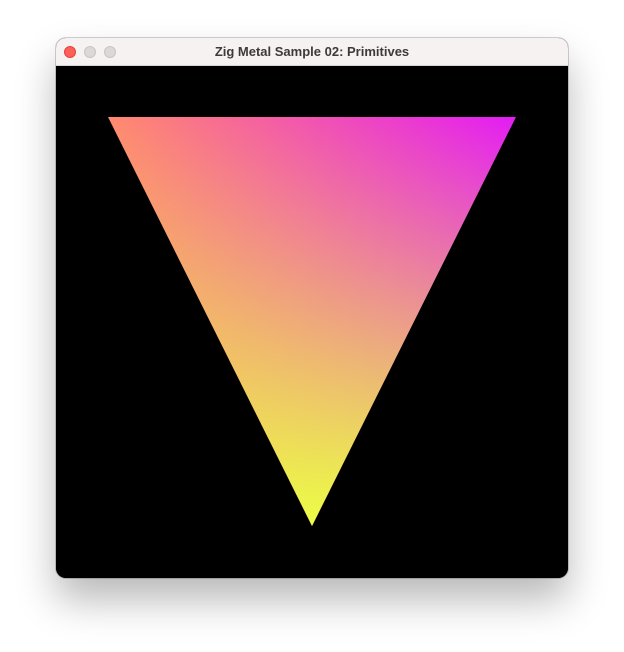  I want to click on window-title: Zig Metal Sample 02: Primitives, so click(312, 51).